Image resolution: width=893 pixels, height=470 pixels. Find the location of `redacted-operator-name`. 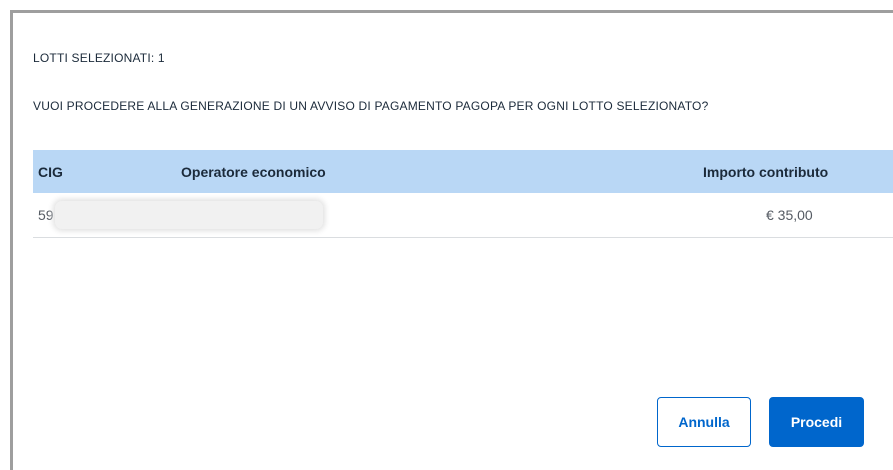

redacted-operator-name is located at coordinates (189, 215).